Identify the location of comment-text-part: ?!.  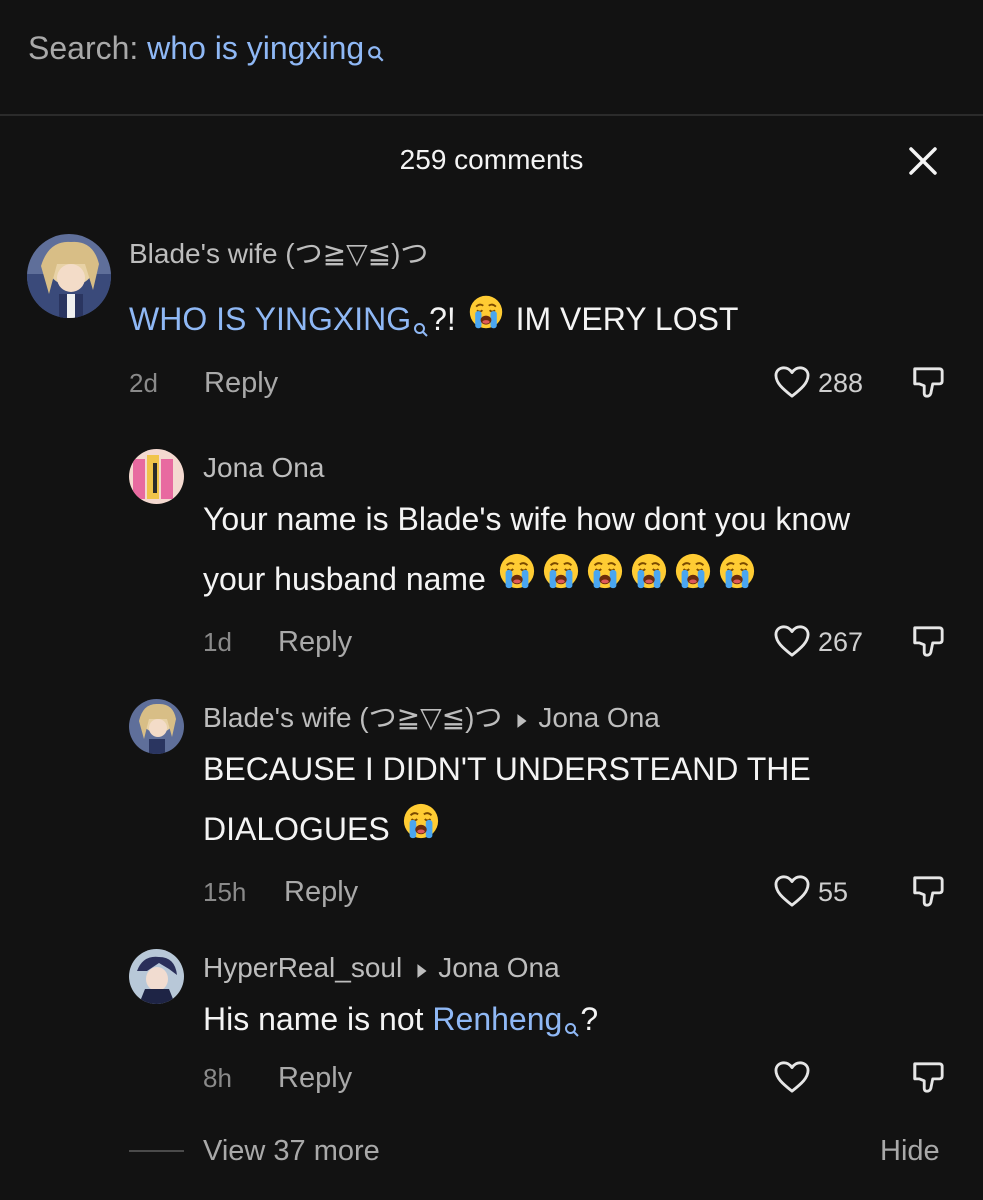
(447, 319).